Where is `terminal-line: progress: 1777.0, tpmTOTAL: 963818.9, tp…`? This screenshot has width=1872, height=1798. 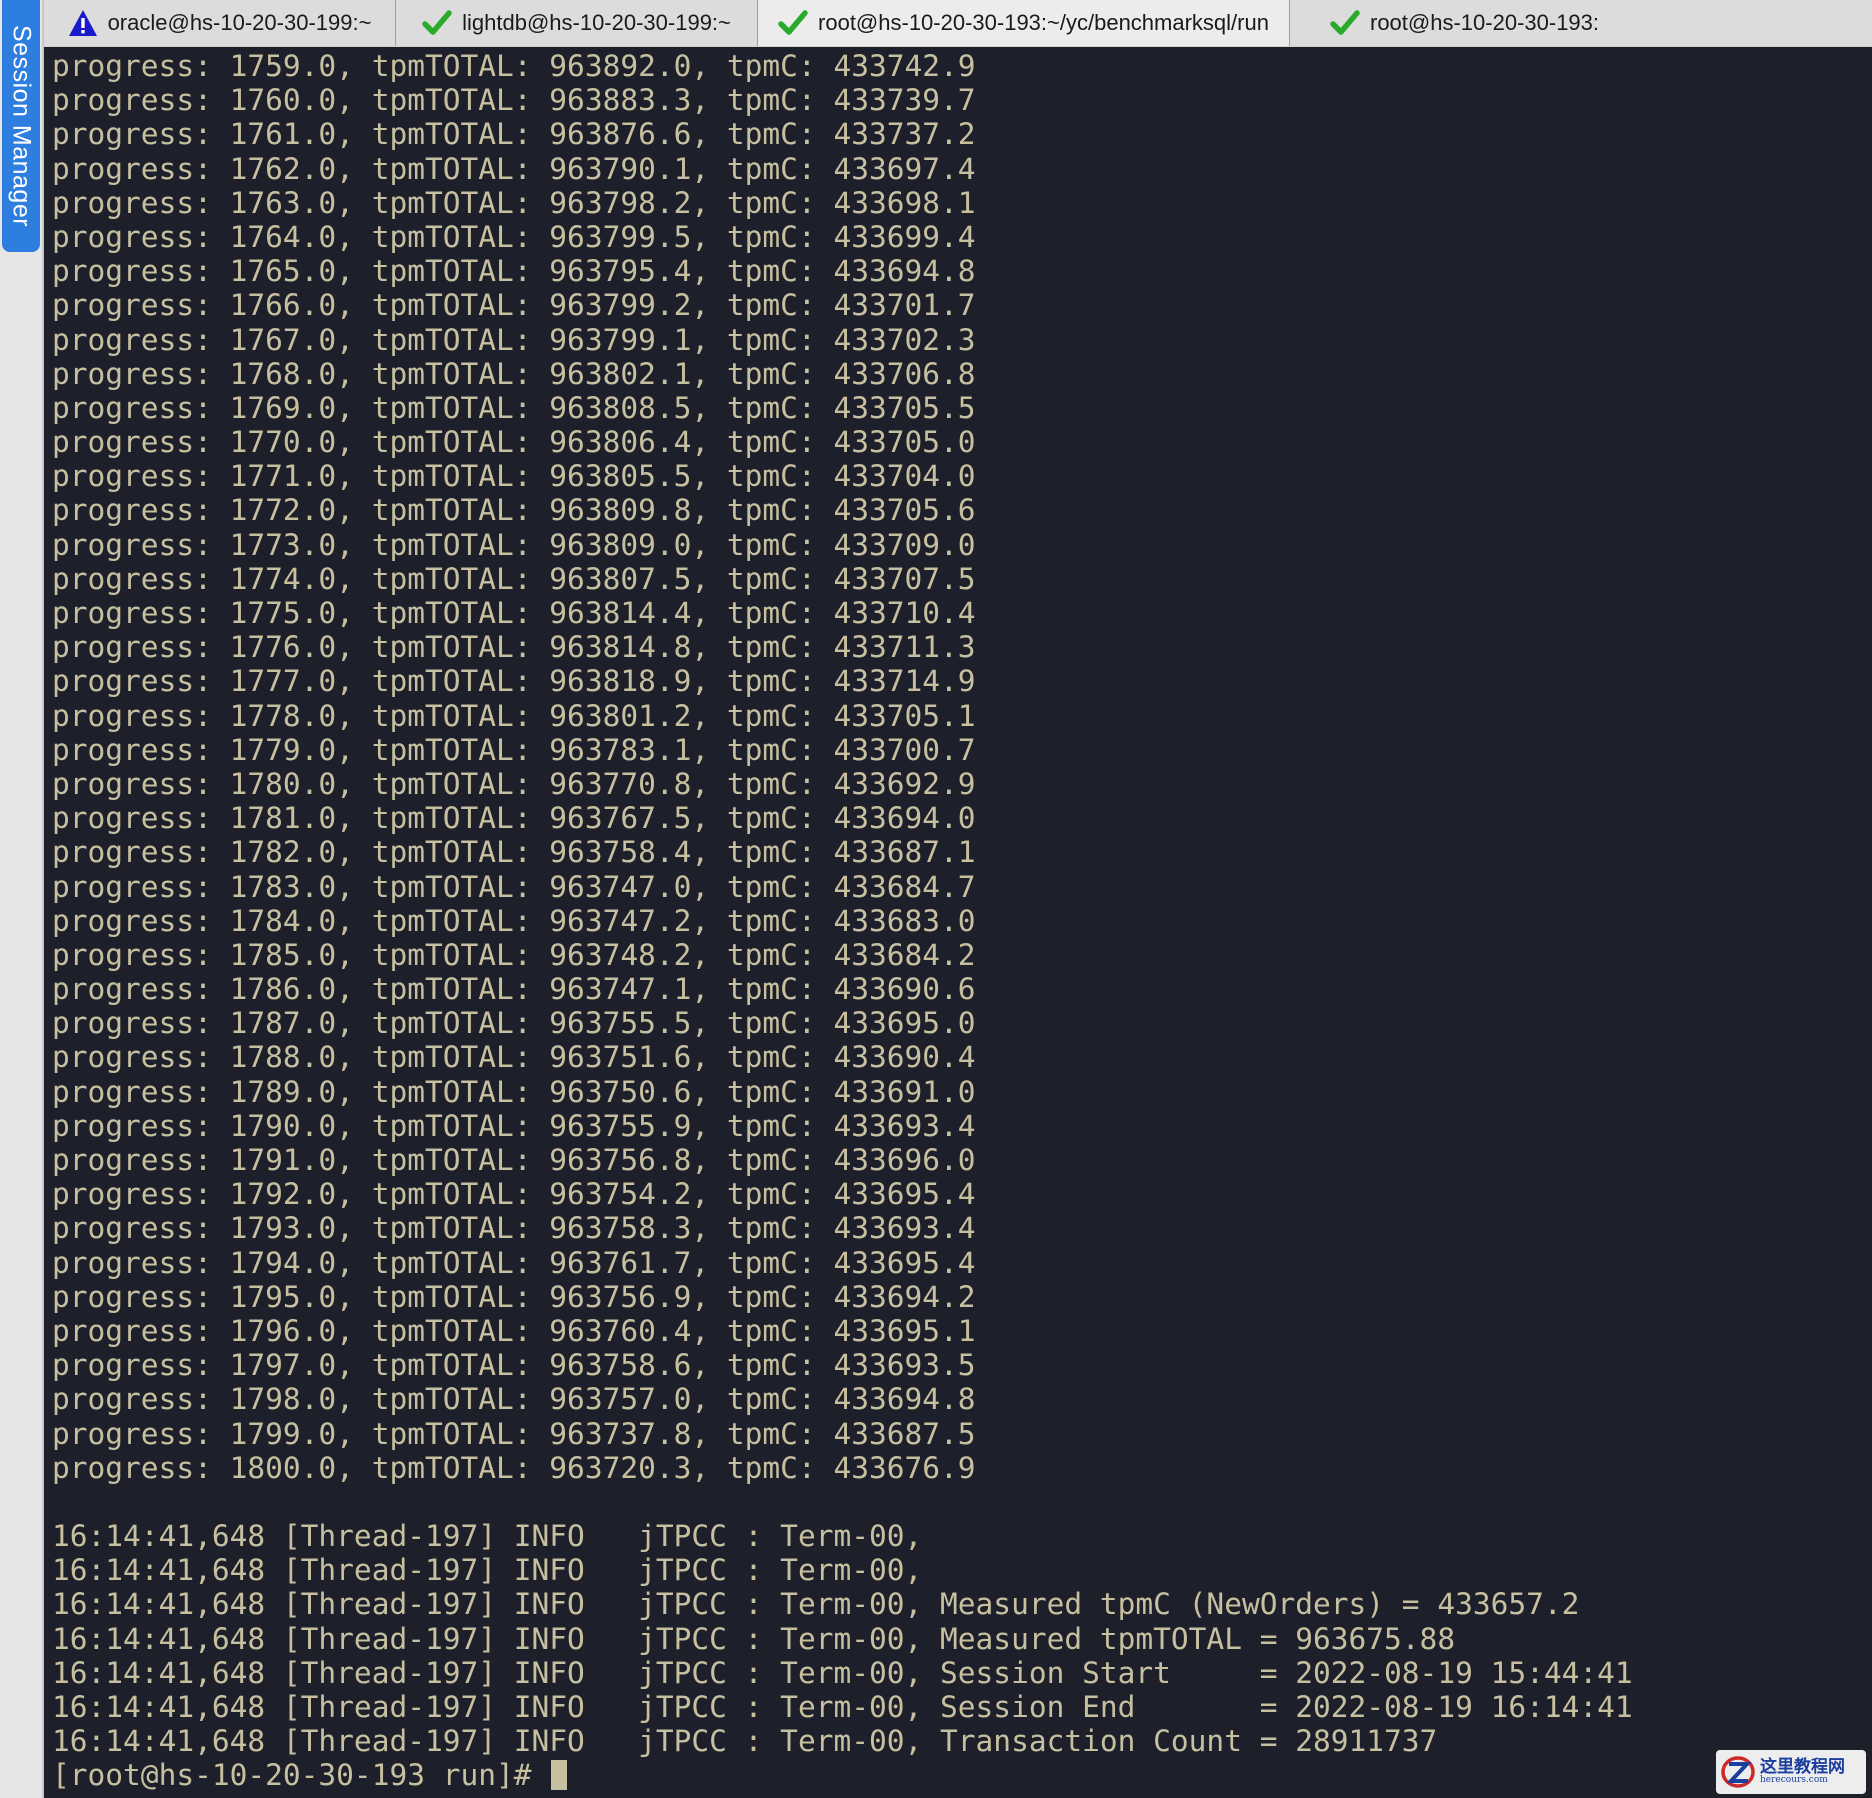
terminal-line: progress: 1777.0, tpmTOTAL: 963818.9, tp… is located at coordinates (514, 681).